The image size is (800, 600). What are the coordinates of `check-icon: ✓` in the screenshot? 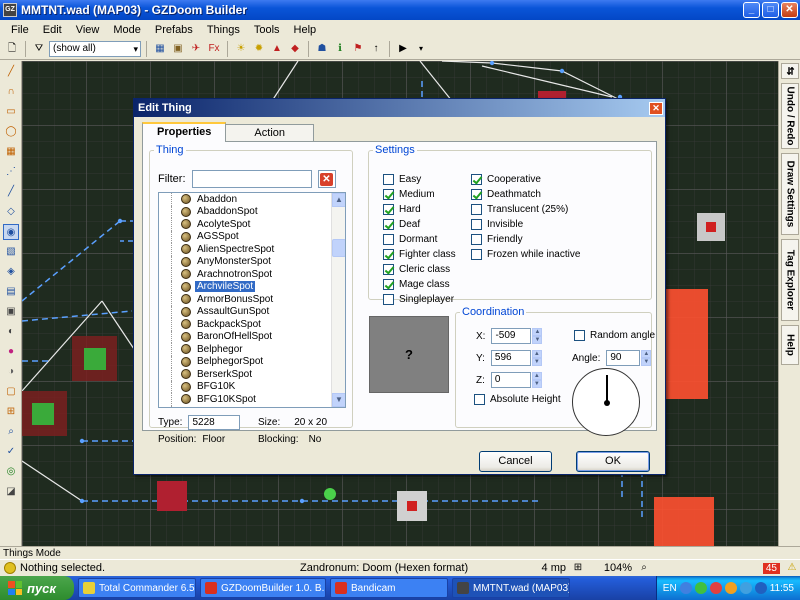 It's located at (11, 452).